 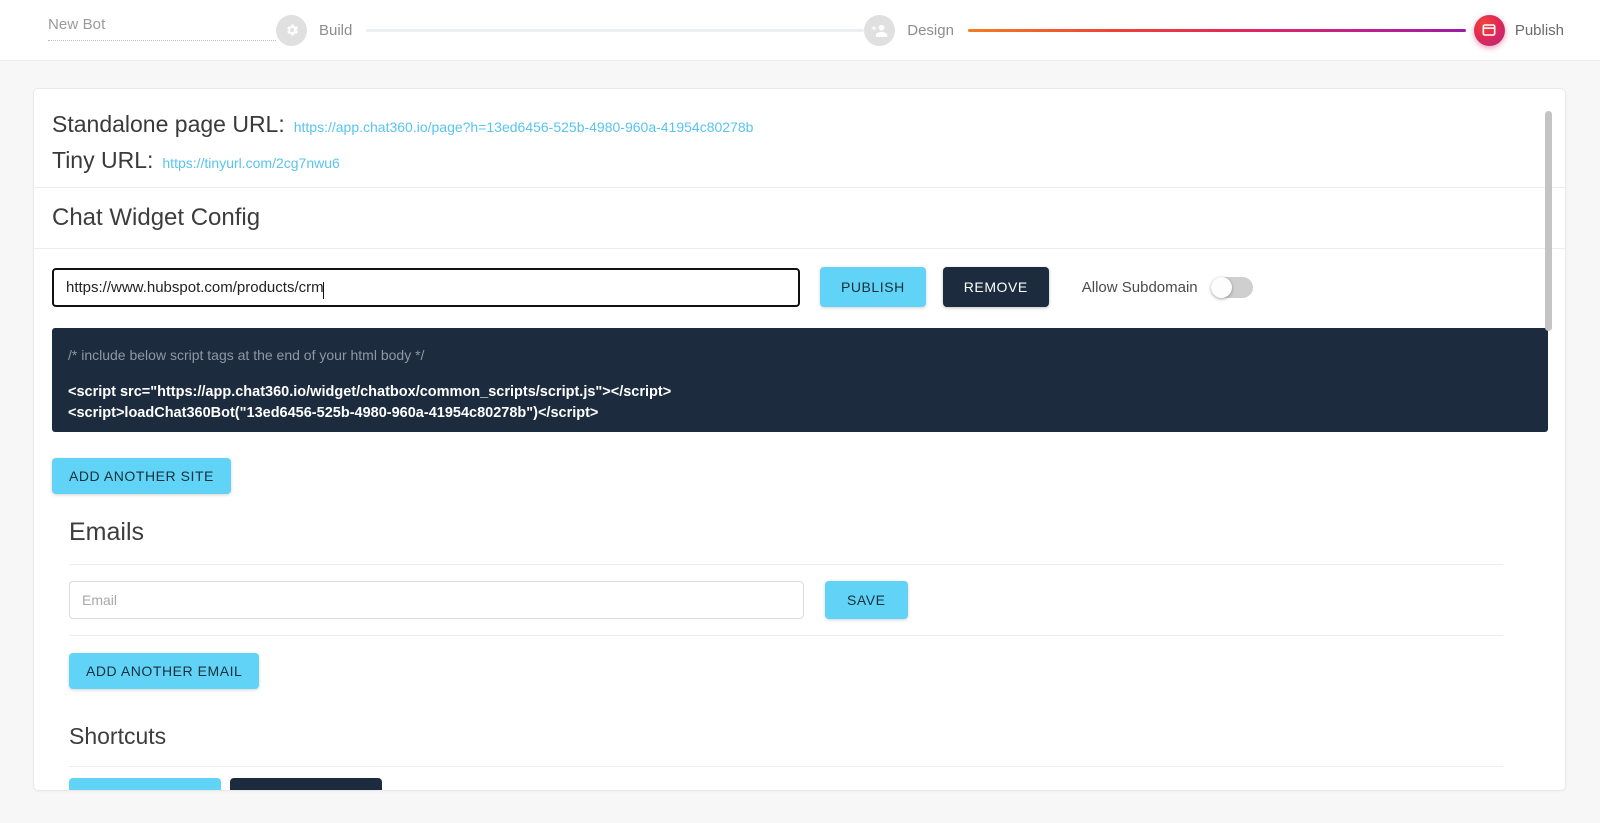 What do you see at coordinates (168, 124) in the screenshot?
I see `standalone-url-label: Standalone page URL:` at bounding box center [168, 124].